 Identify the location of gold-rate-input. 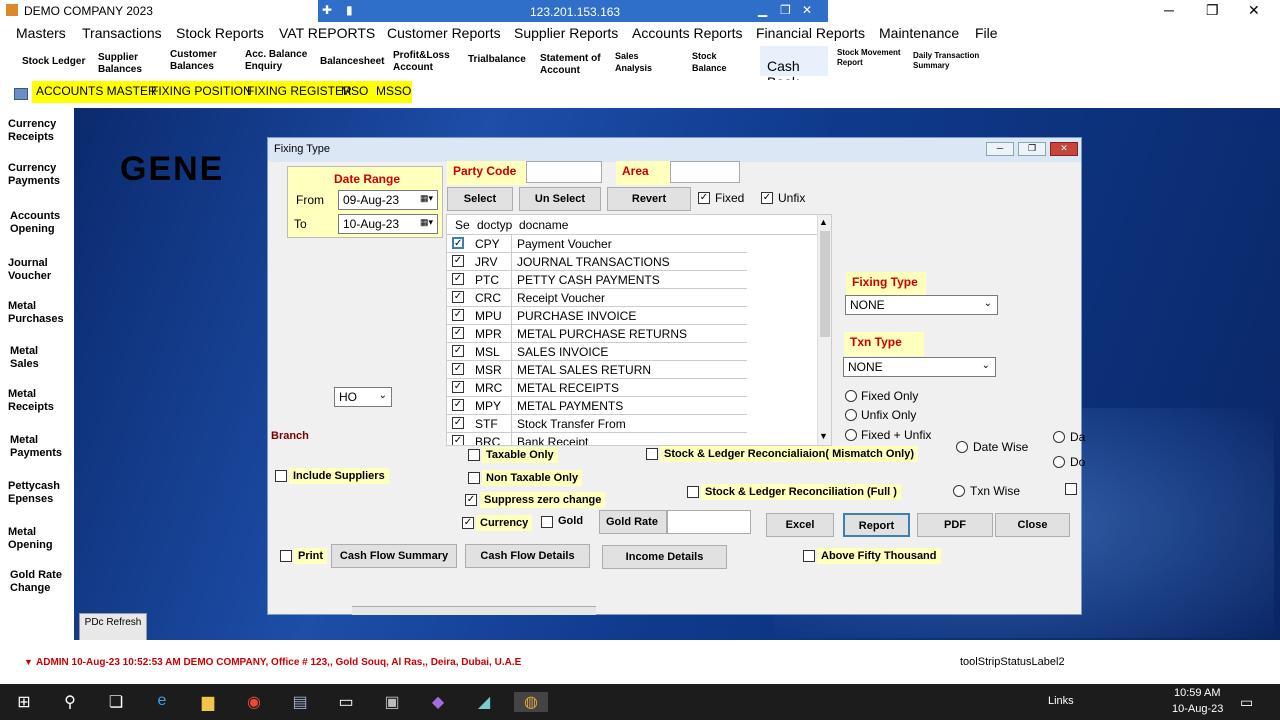
(709, 522).